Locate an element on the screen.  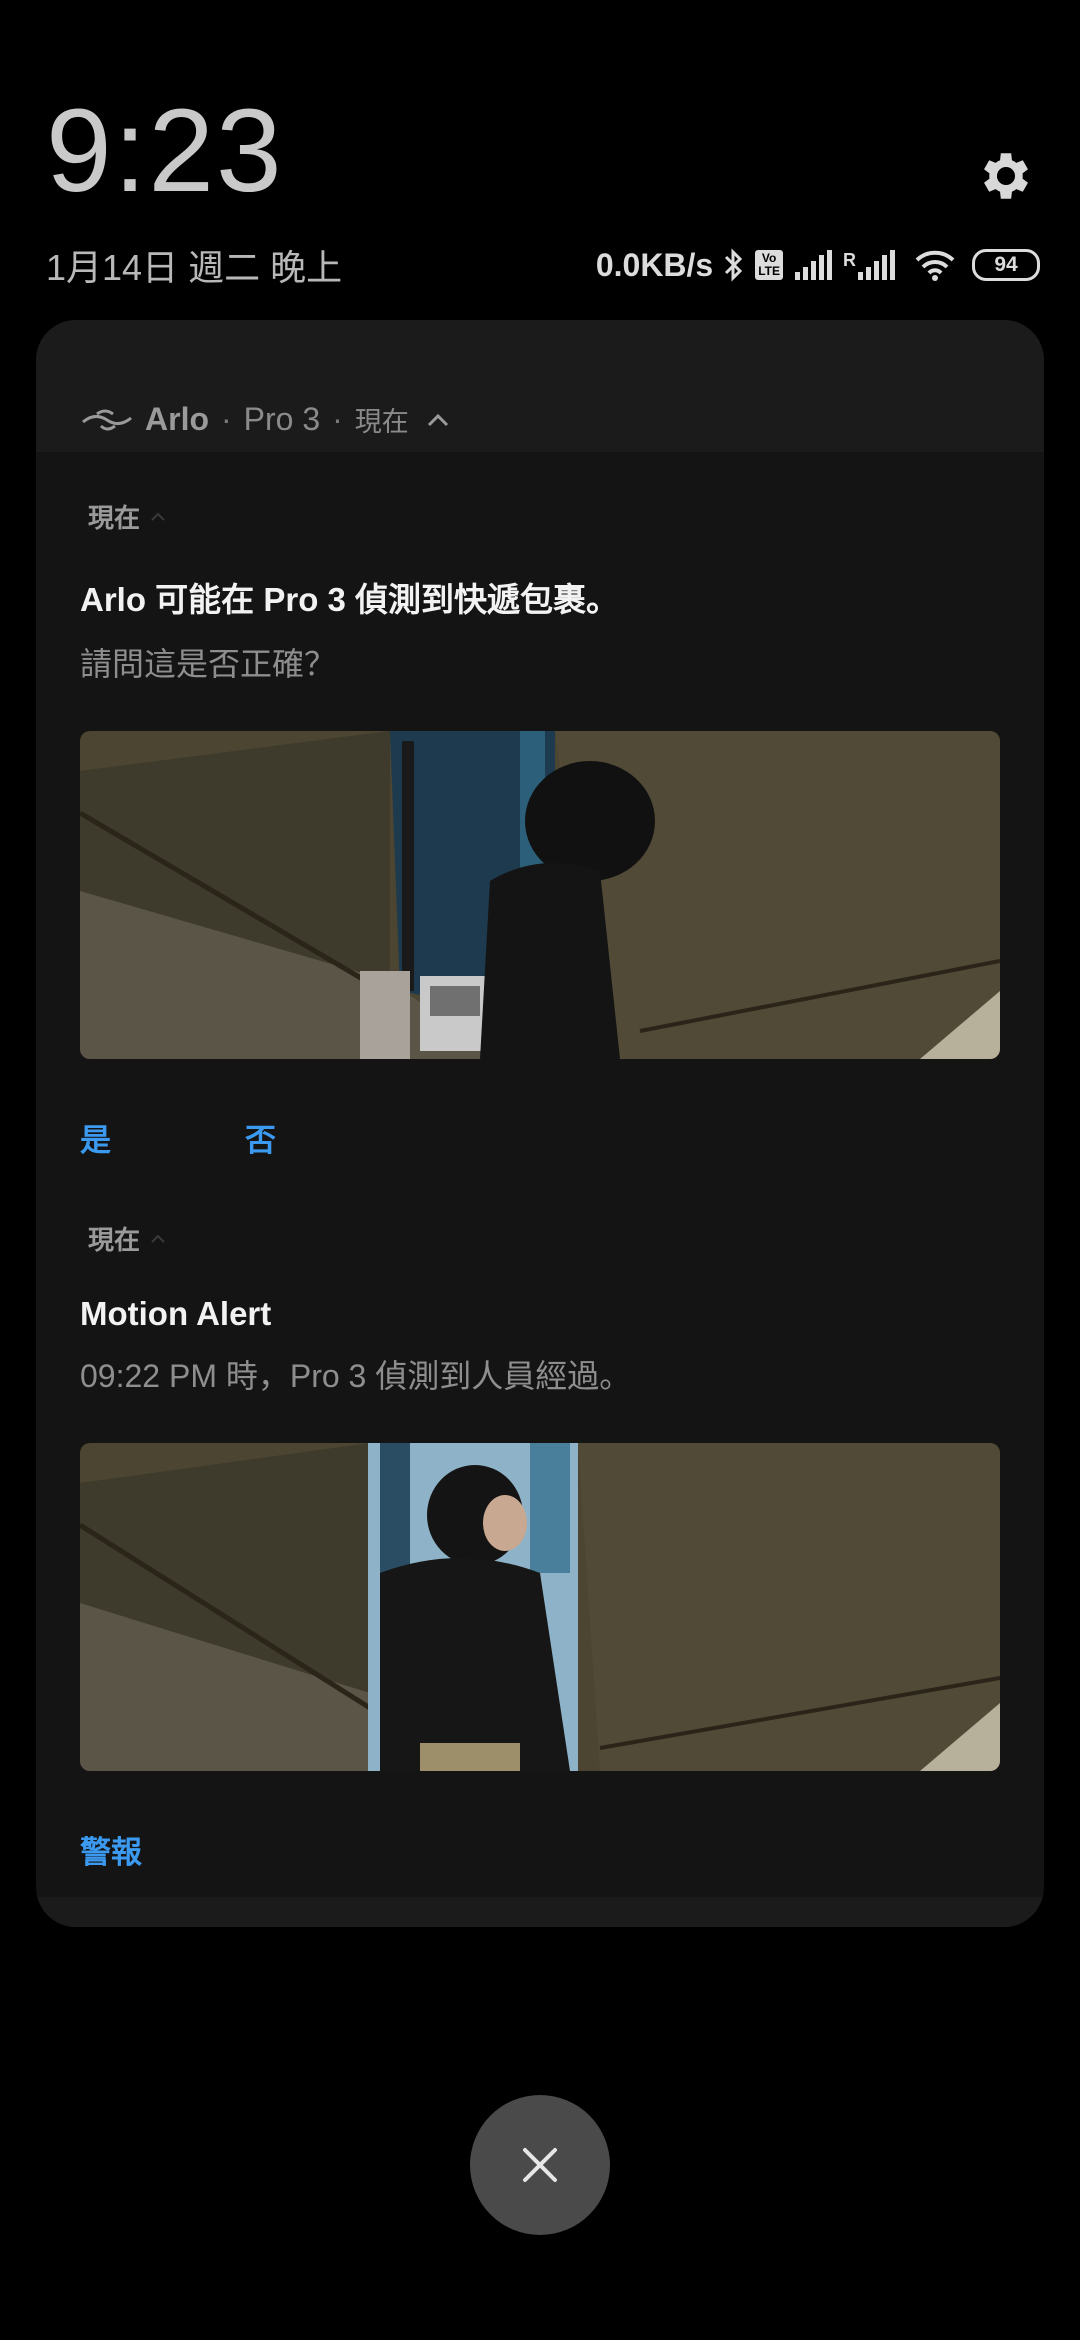
status-icons: 0.0KB/s Vo LTE R 94 is located at coordinates (818, 265).